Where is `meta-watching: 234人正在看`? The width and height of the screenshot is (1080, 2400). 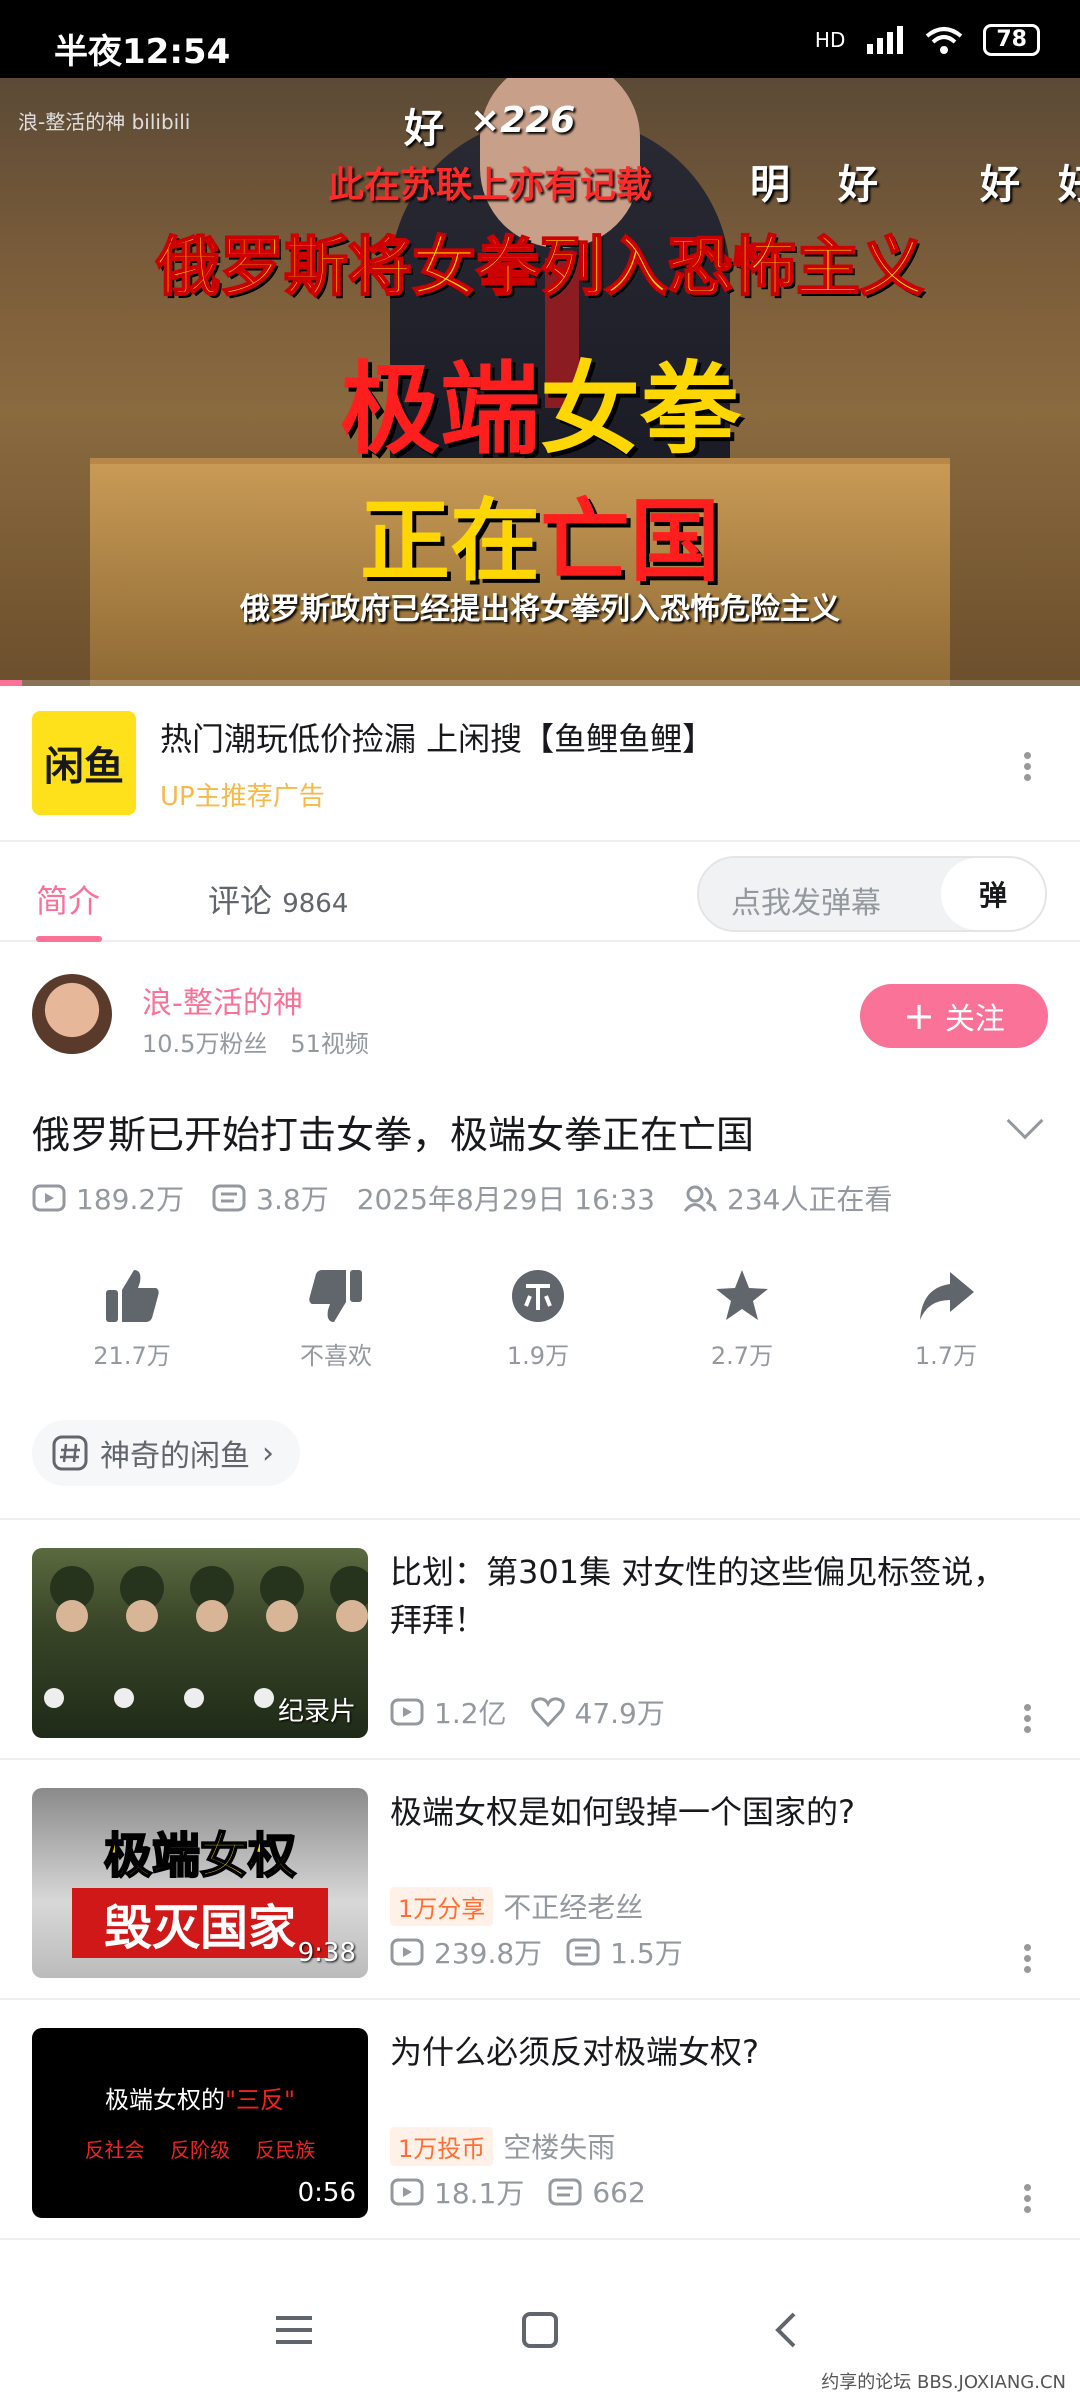 meta-watching: 234人正在看 is located at coordinates (787, 1198).